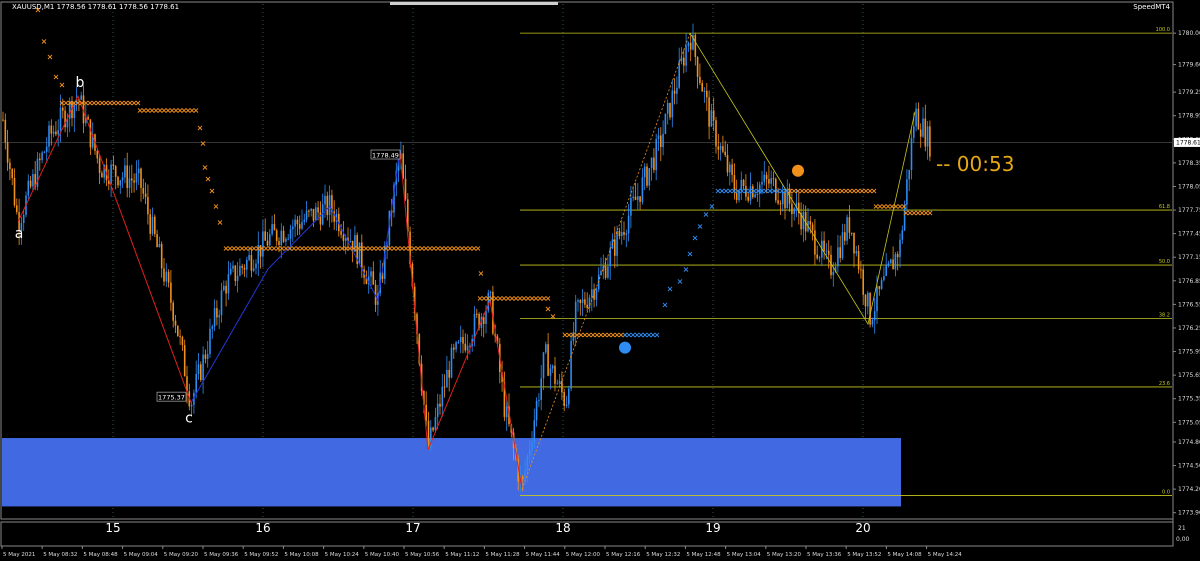  What do you see at coordinates (1189, 234) in the screenshot?
I see `price-tick-label: 1777.45` at bounding box center [1189, 234].